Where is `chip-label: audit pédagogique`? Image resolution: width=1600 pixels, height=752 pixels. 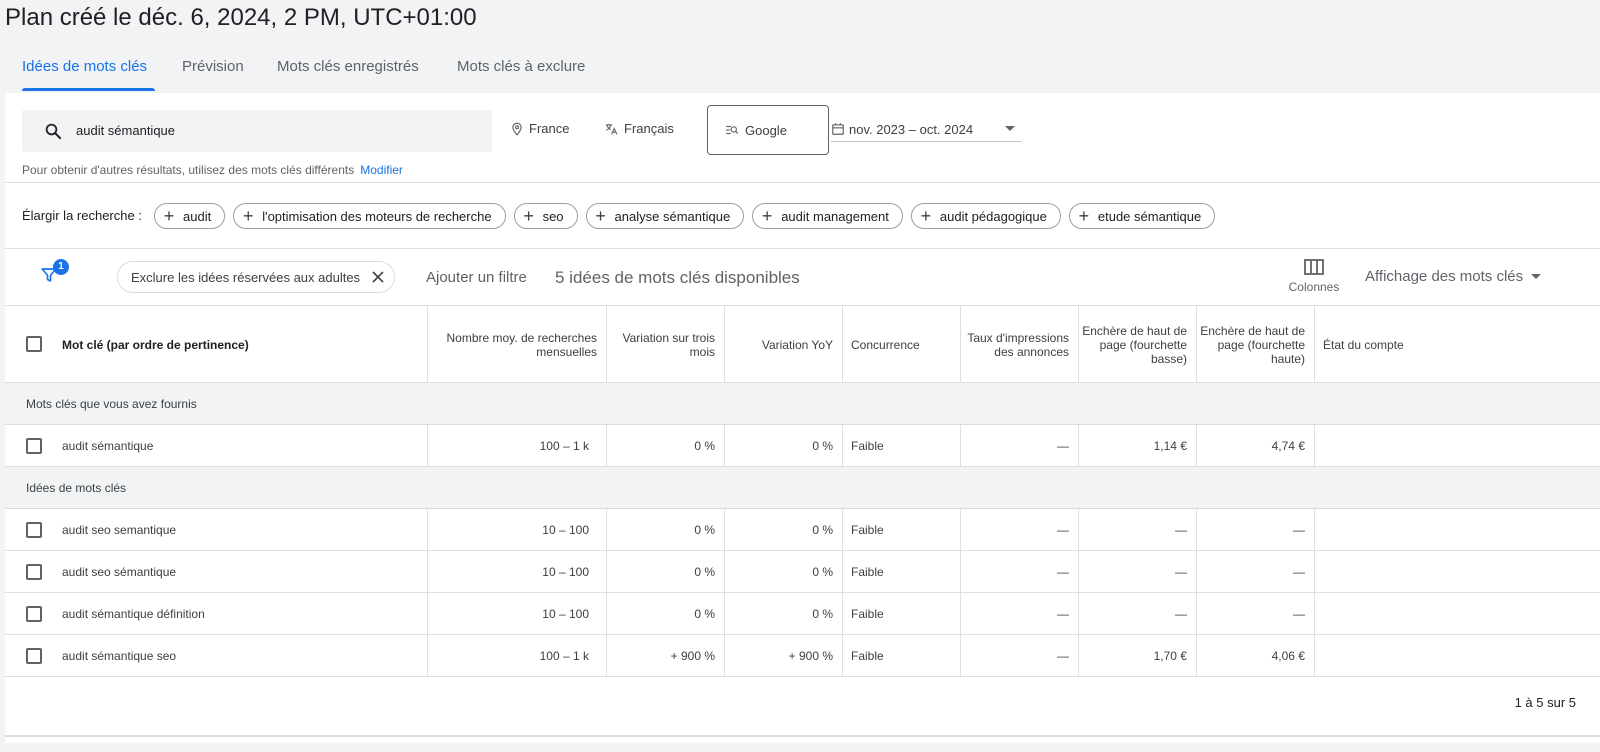 chip-label: audit pédagogique is located at coordinates (993, 216).